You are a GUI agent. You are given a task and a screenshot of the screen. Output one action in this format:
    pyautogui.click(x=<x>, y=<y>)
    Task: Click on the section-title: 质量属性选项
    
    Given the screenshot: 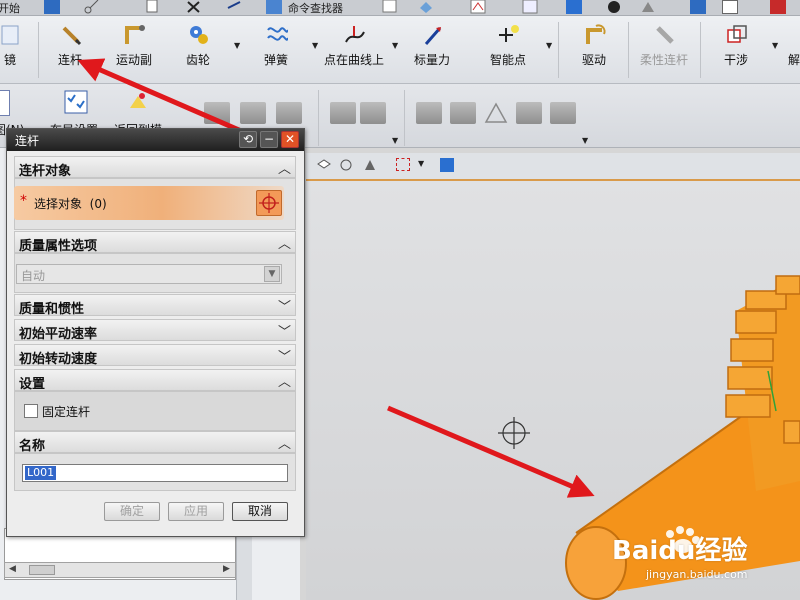 What is the action you would take?
    pyautogui.click(x=58, y=246)
    